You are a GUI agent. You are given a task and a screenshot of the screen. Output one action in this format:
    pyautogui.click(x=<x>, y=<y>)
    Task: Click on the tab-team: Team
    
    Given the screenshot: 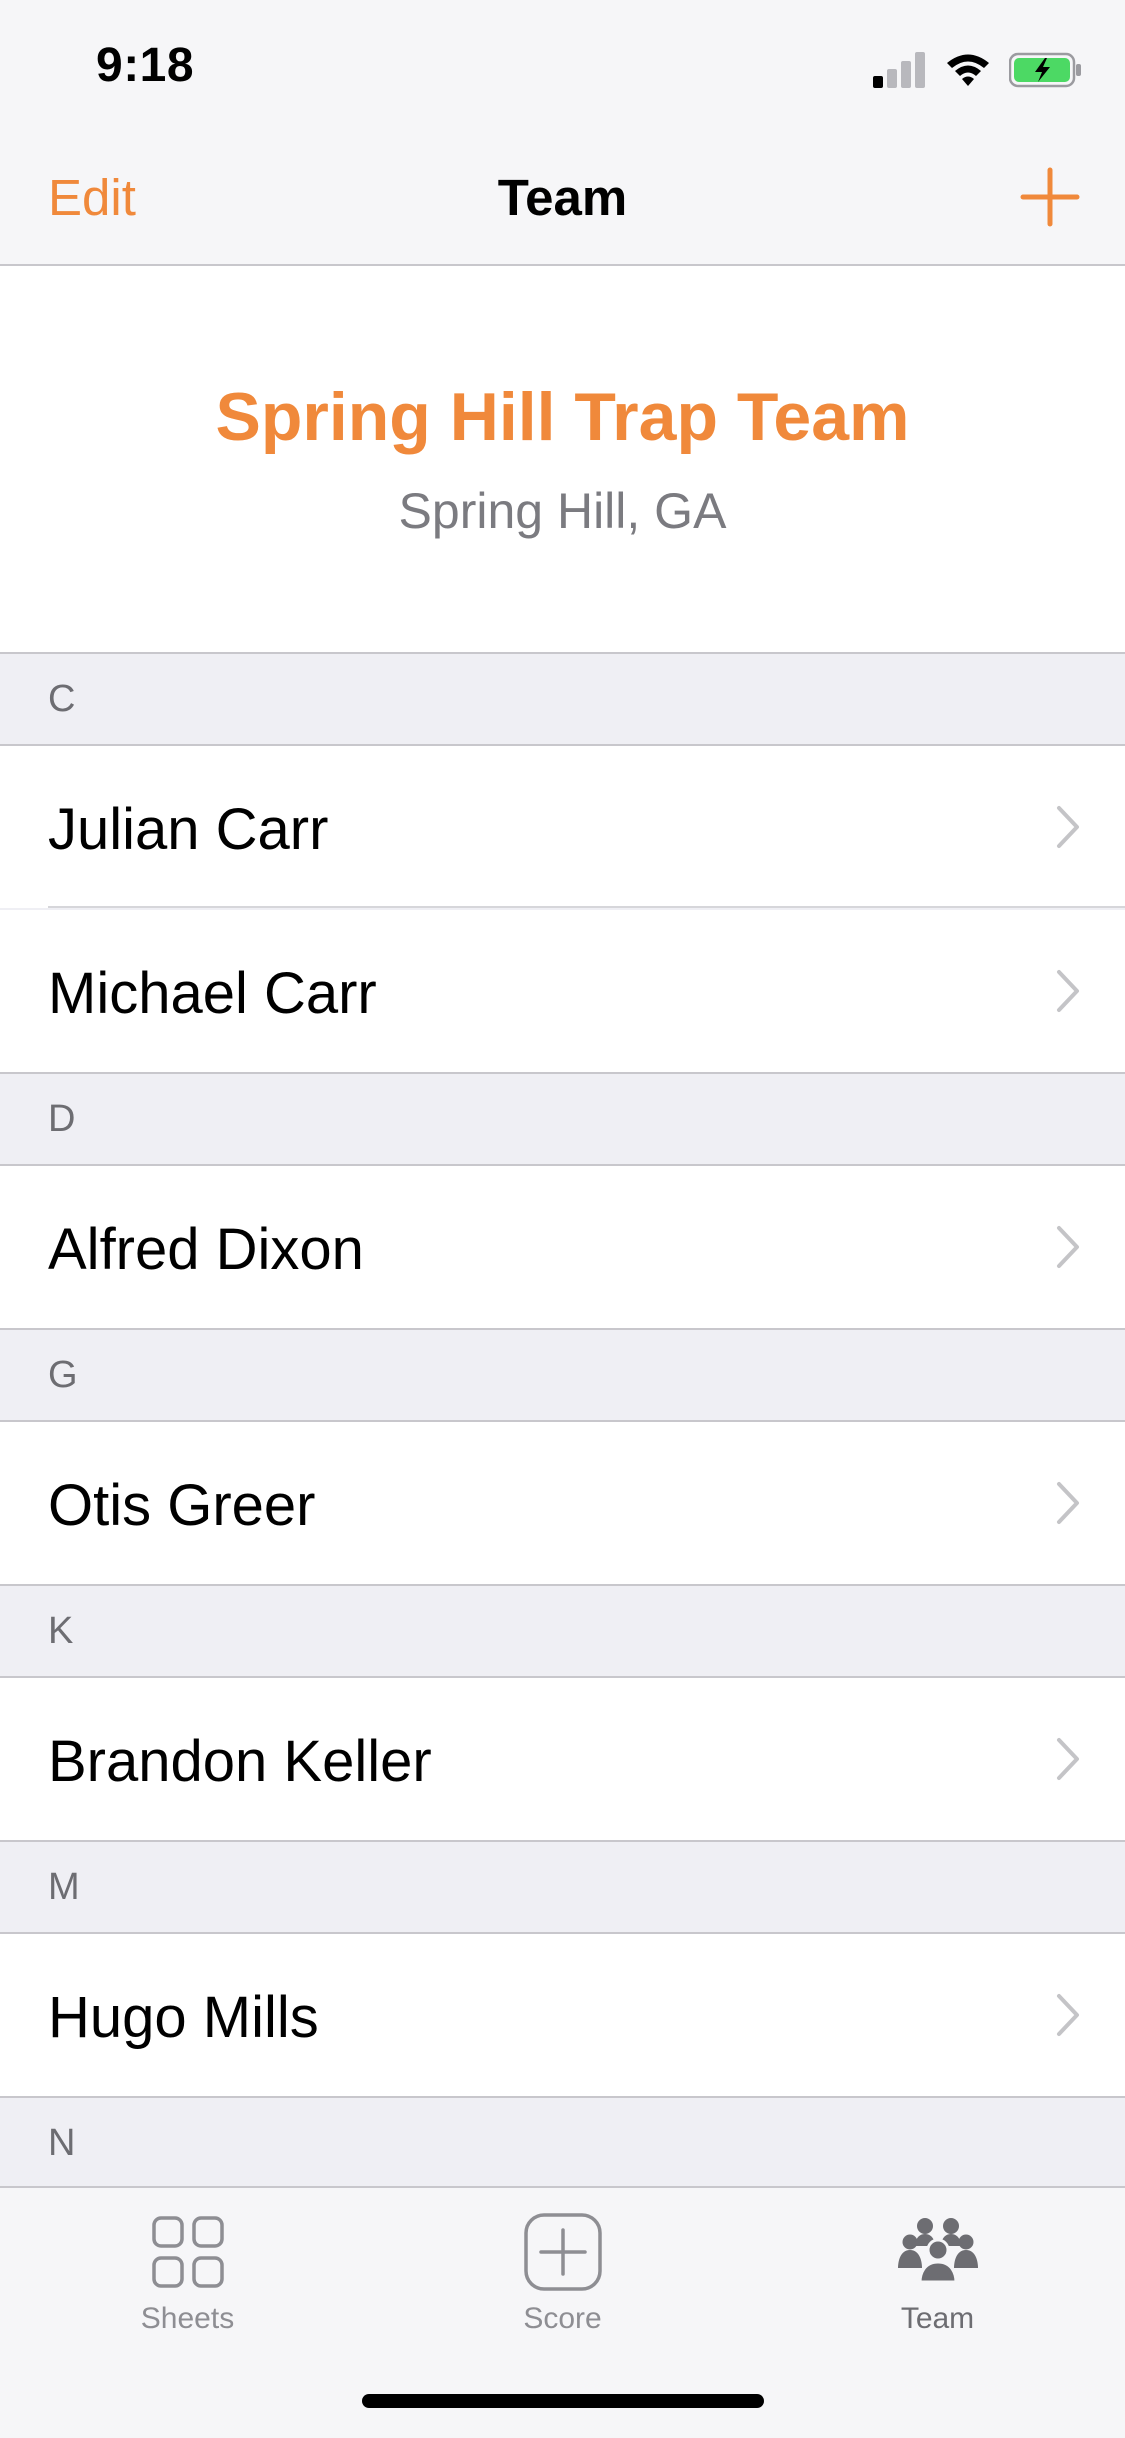 What is the action you would take?
    pyautogui.click(x=937, y=2282)
    